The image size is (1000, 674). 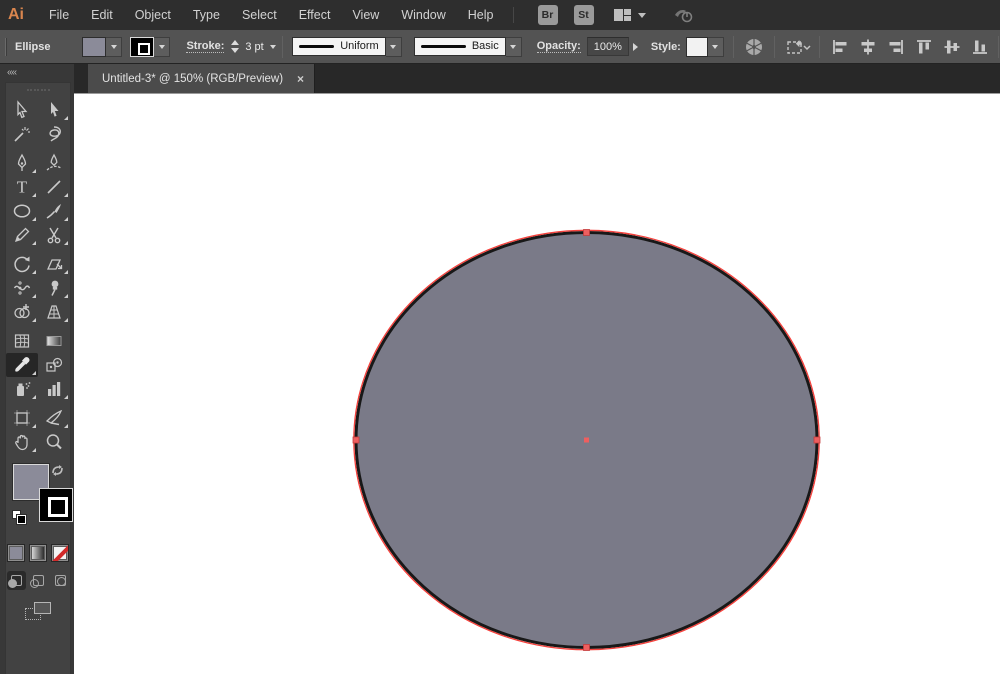 I want to click on menu-edit: Edit, so click(x=102, y=15).